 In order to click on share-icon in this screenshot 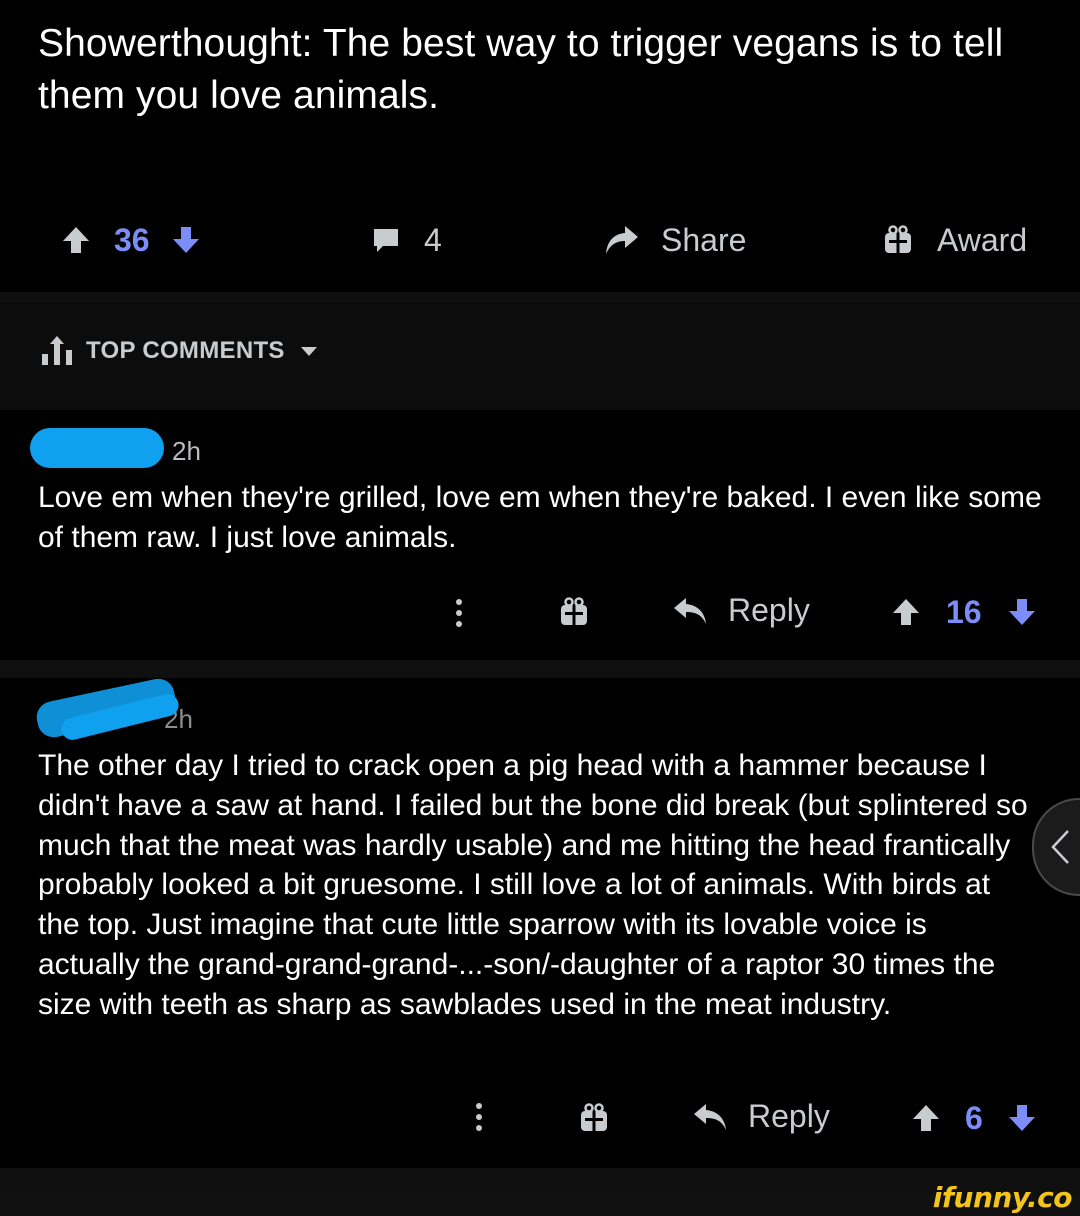, I will do `click(622, 240)`.